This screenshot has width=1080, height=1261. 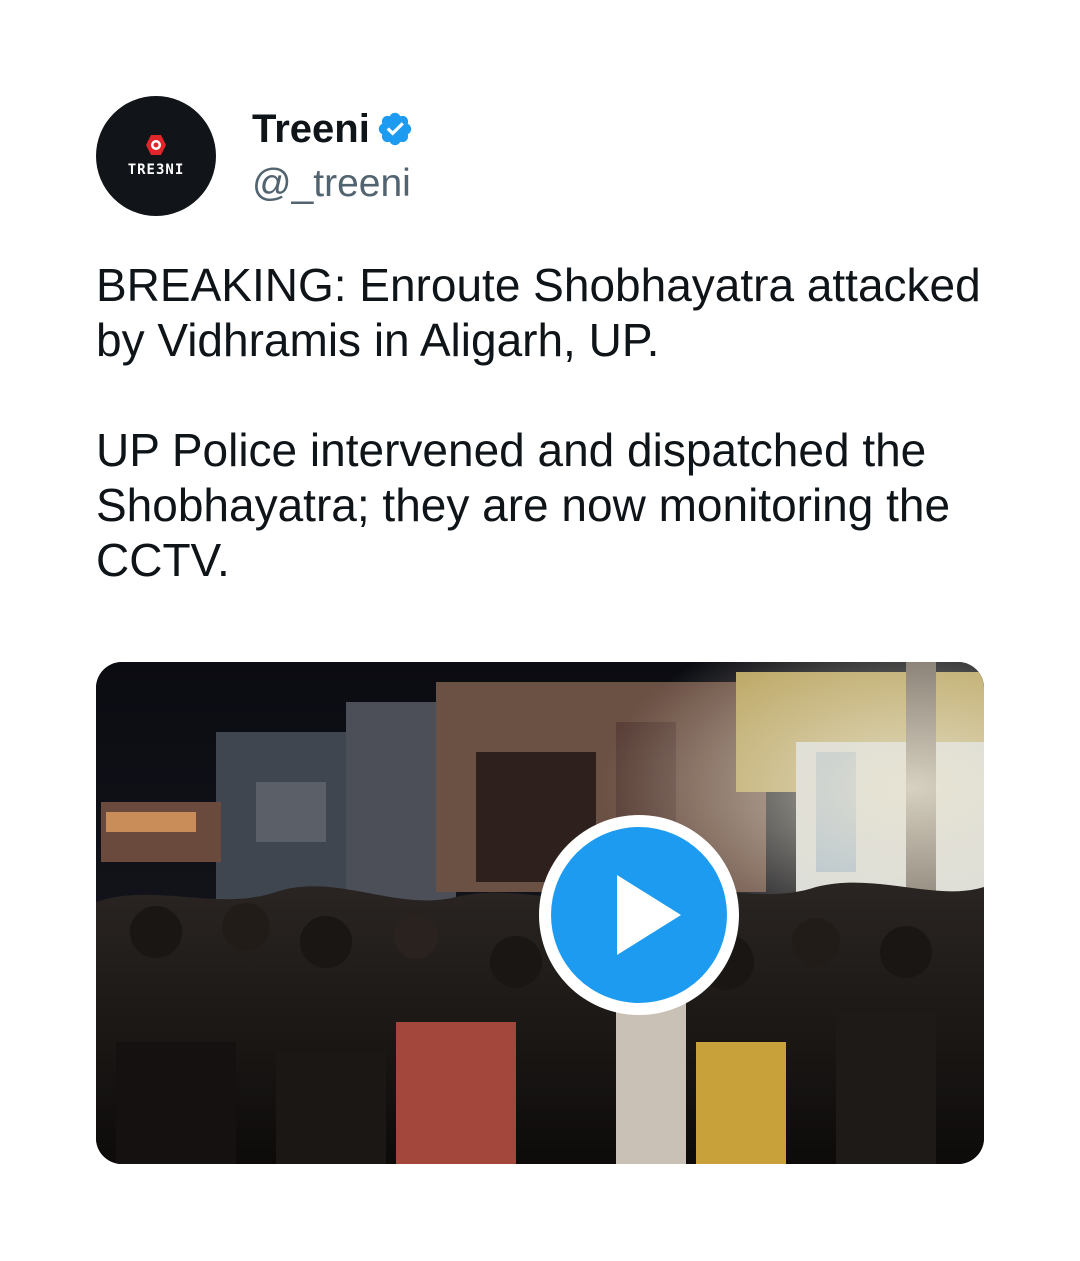 I want to click on play-button-circle, so click(x=639, y=915).